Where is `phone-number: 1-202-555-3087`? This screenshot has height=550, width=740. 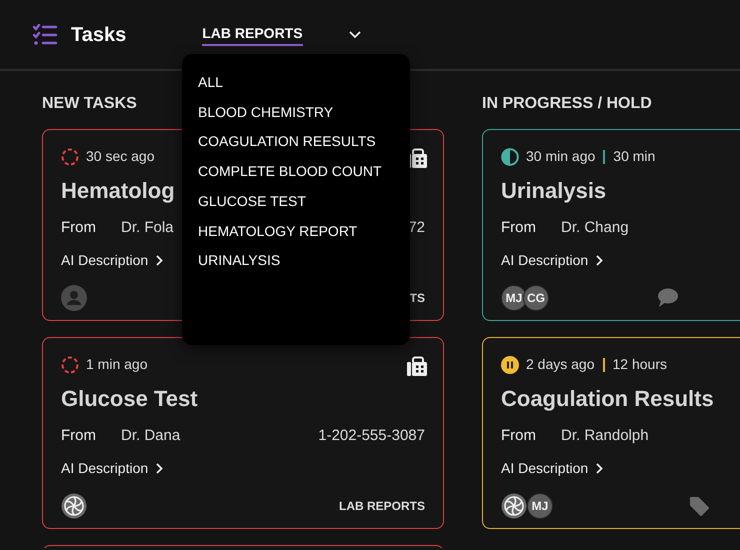 phone-number: 1-202-555-3087 is located at coordinates (371, 436).